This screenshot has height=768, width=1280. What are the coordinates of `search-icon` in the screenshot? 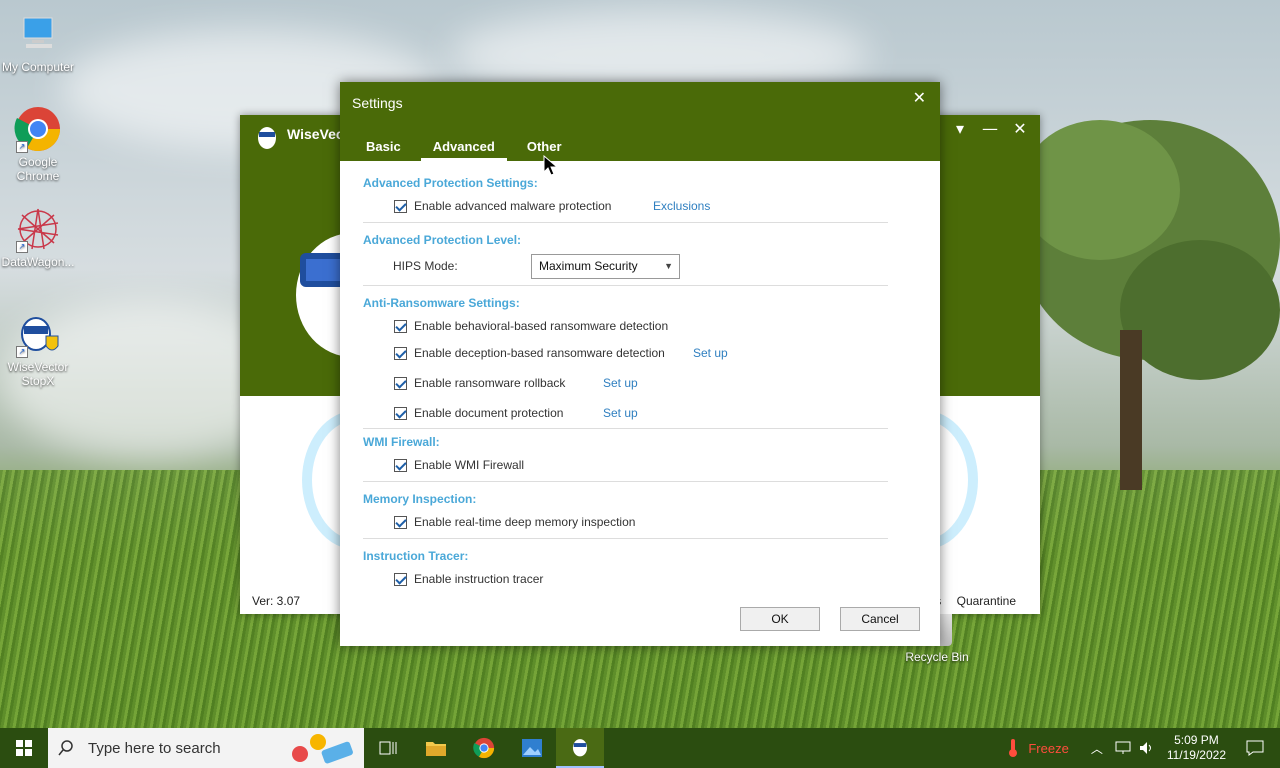 It's located at (65, 748).